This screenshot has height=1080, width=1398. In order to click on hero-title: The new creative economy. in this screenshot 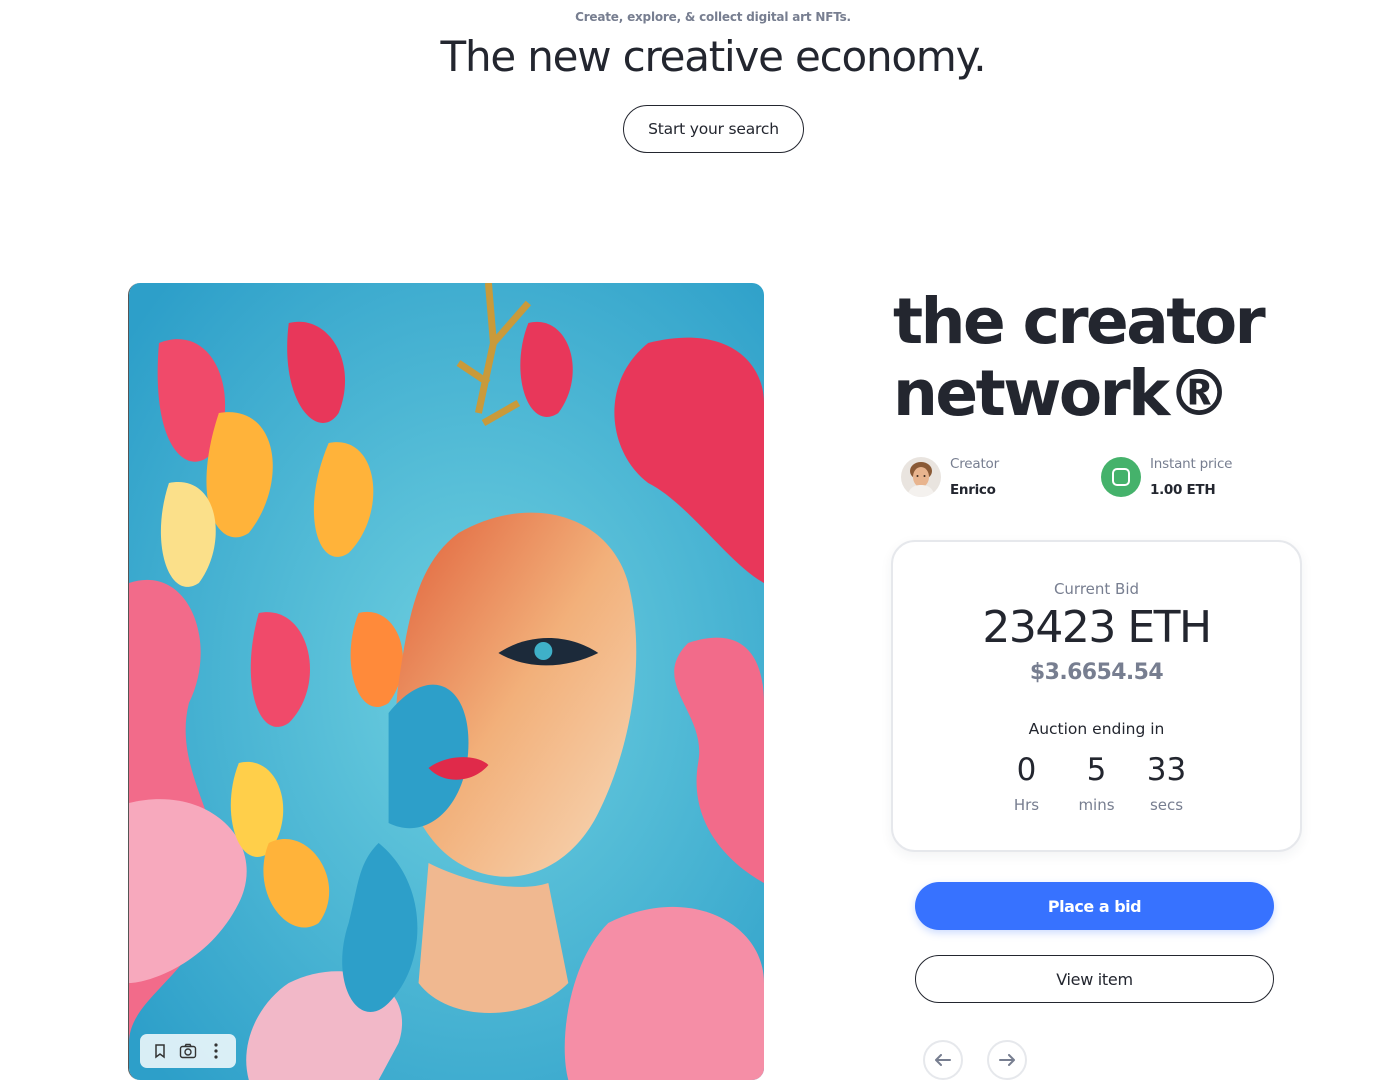, I will do `click(713, 56)`.